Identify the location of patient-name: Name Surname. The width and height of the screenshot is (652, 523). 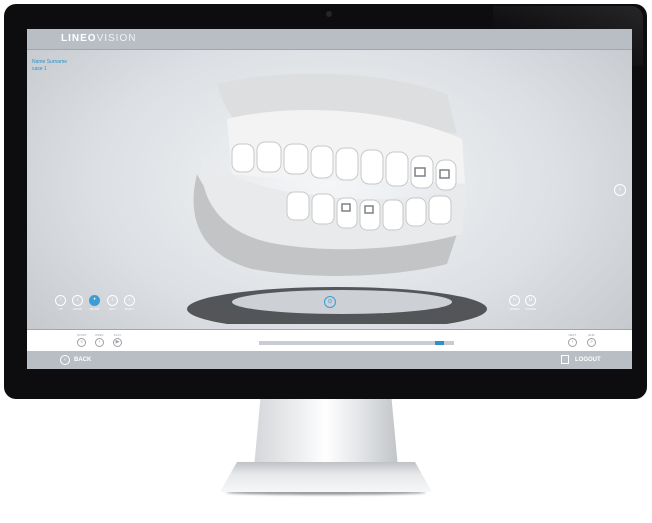
(50, 62).